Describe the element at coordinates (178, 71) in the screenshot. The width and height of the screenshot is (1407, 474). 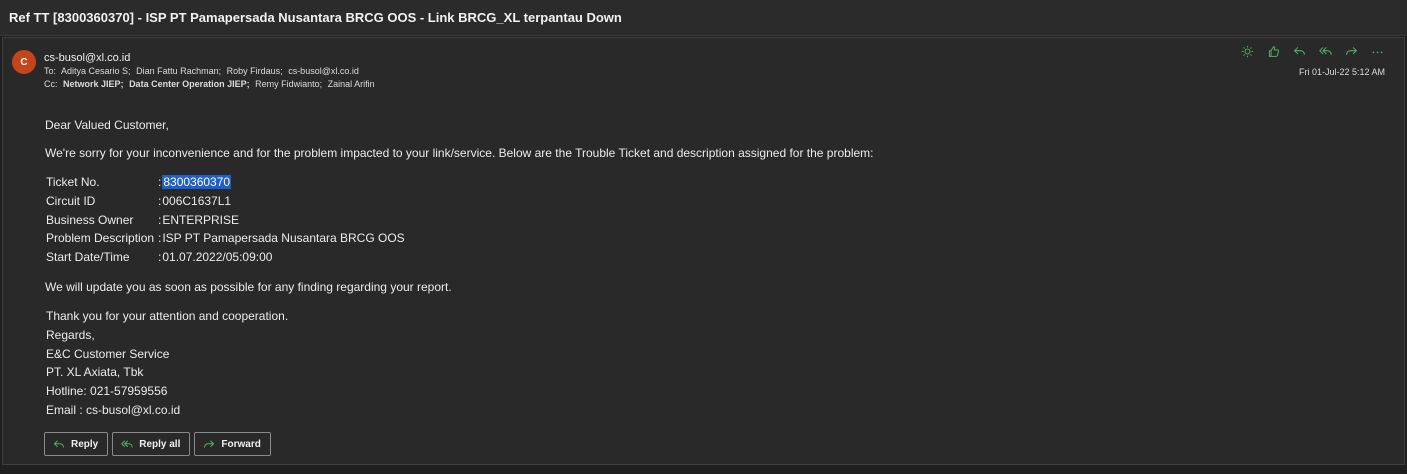
I see `recipient: Dian Fattu Rachman;` at that location.